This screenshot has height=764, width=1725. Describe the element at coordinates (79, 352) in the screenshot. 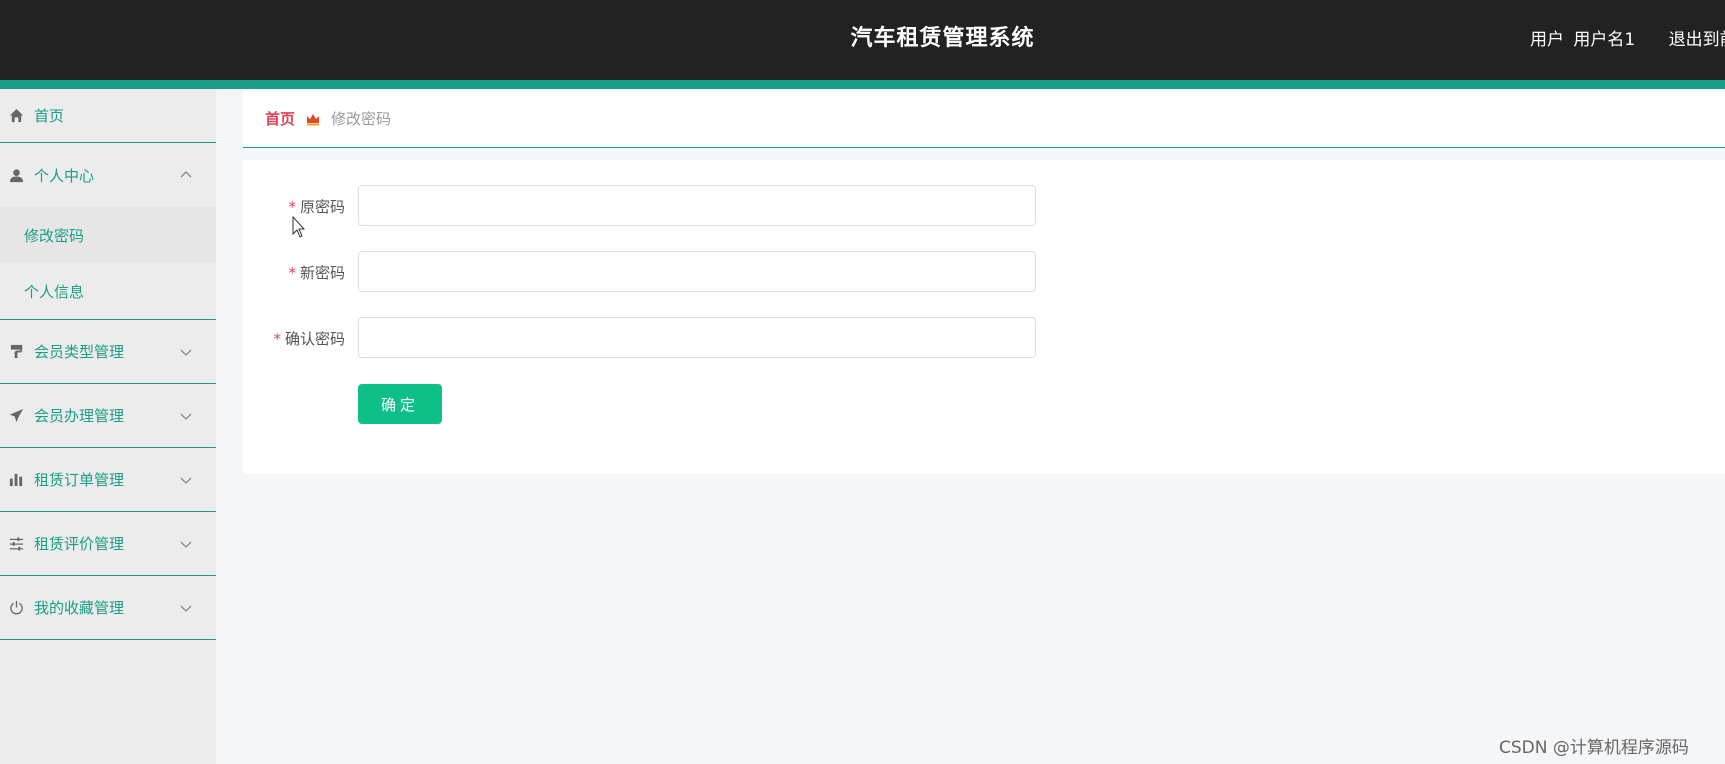

I see `sidebar-item-label: 会员类型管理` at that location.